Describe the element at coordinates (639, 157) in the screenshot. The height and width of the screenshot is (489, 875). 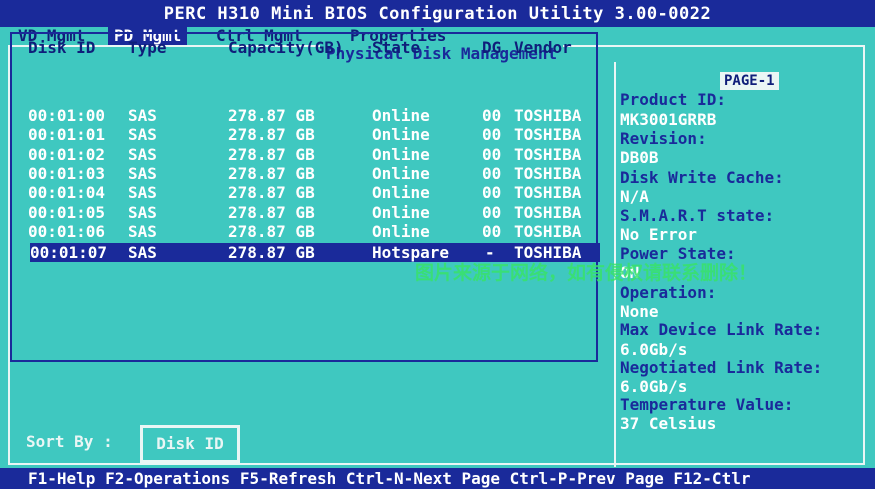
I see `revision-value: DB0B` at that location.